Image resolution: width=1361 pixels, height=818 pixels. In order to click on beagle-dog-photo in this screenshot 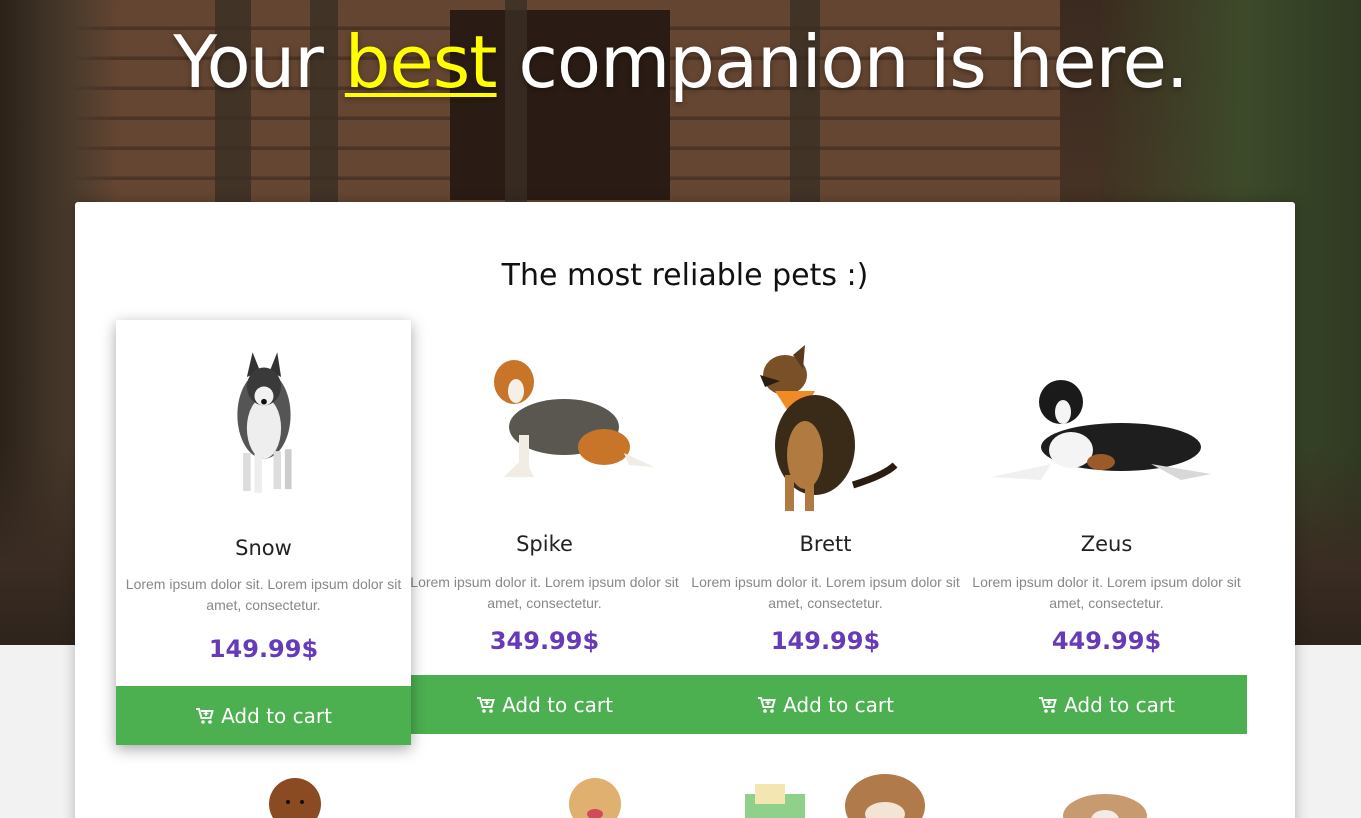, I will do `click(574, 418)`.